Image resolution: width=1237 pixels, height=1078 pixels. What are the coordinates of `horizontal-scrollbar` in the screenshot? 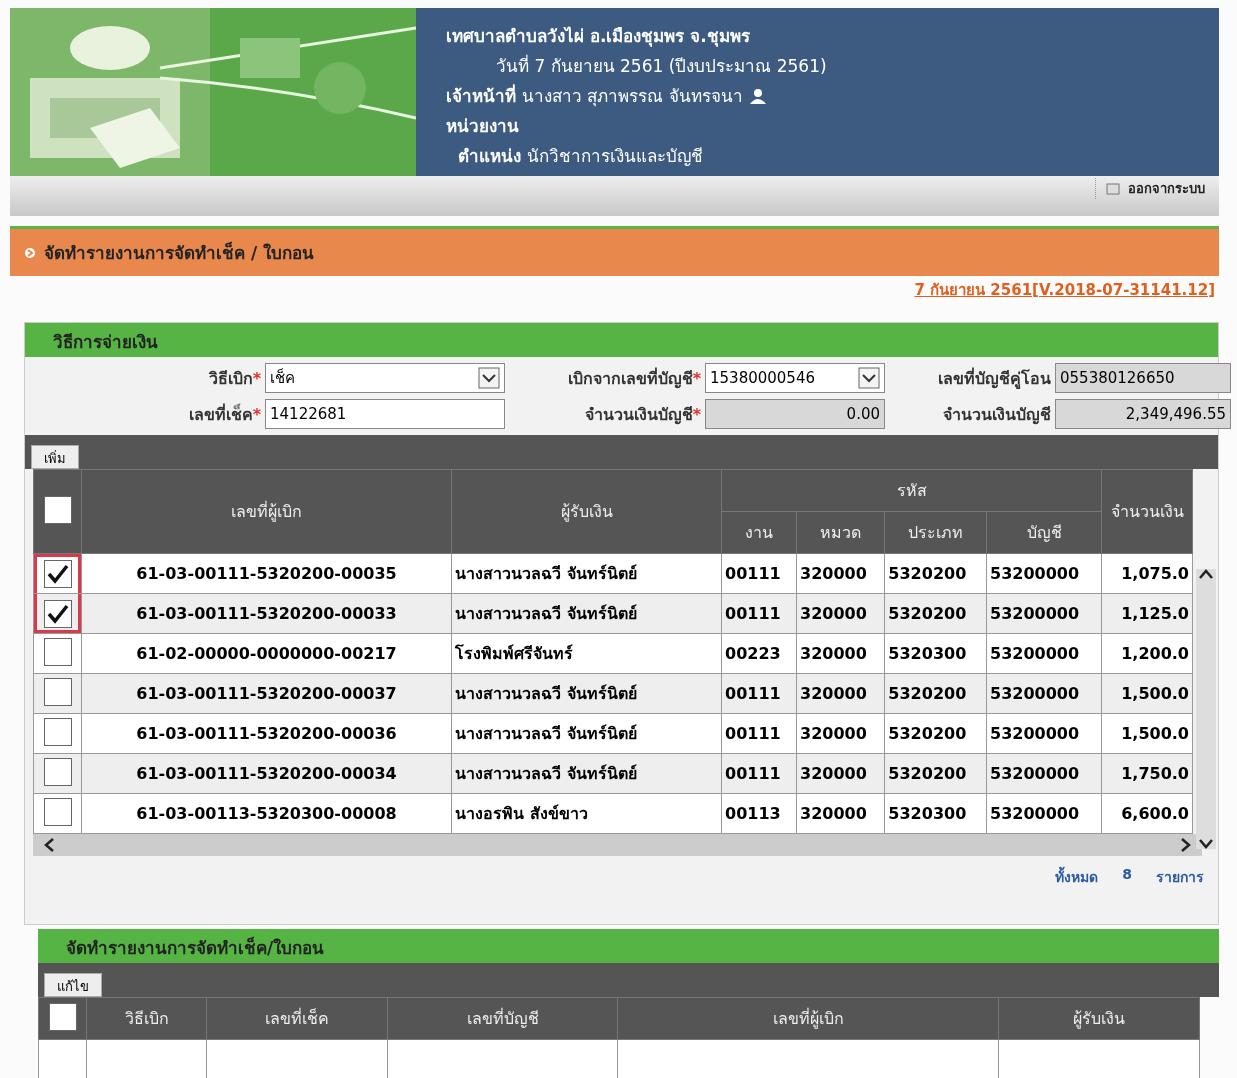 It's located at (617, 845).